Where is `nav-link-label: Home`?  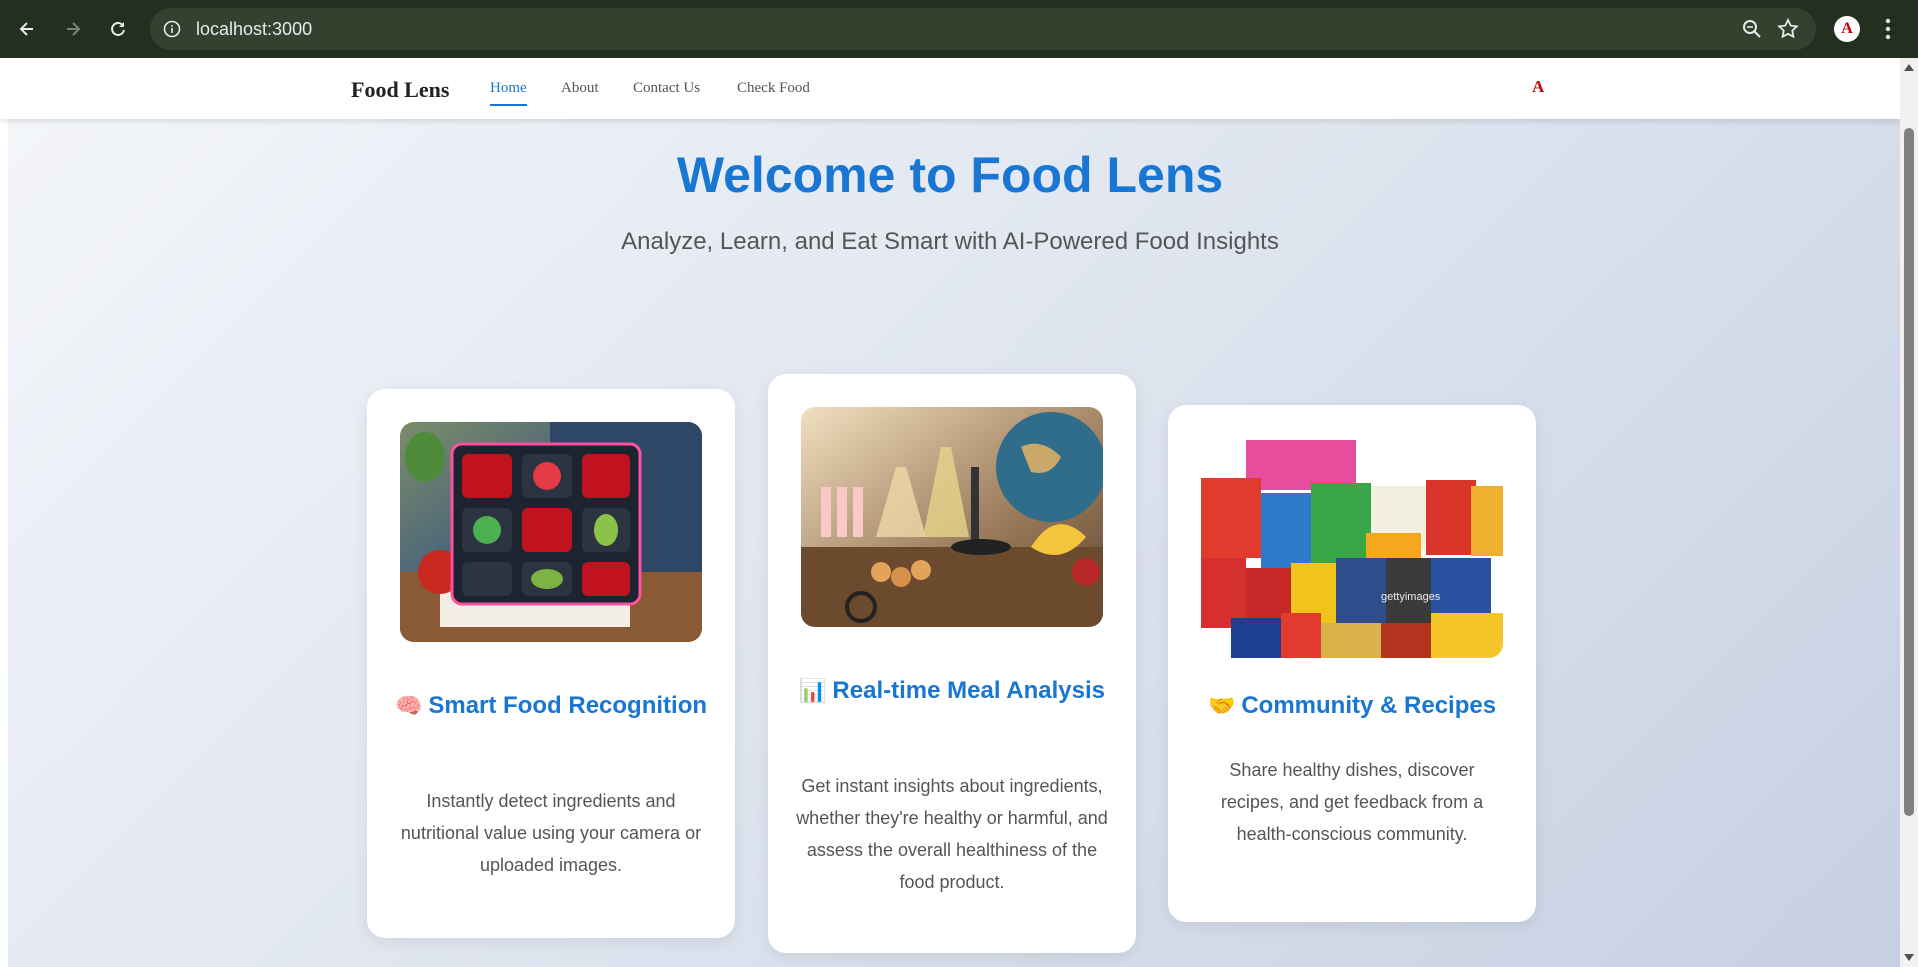
nav-link-label: Home is located at coordinates (508, 88).